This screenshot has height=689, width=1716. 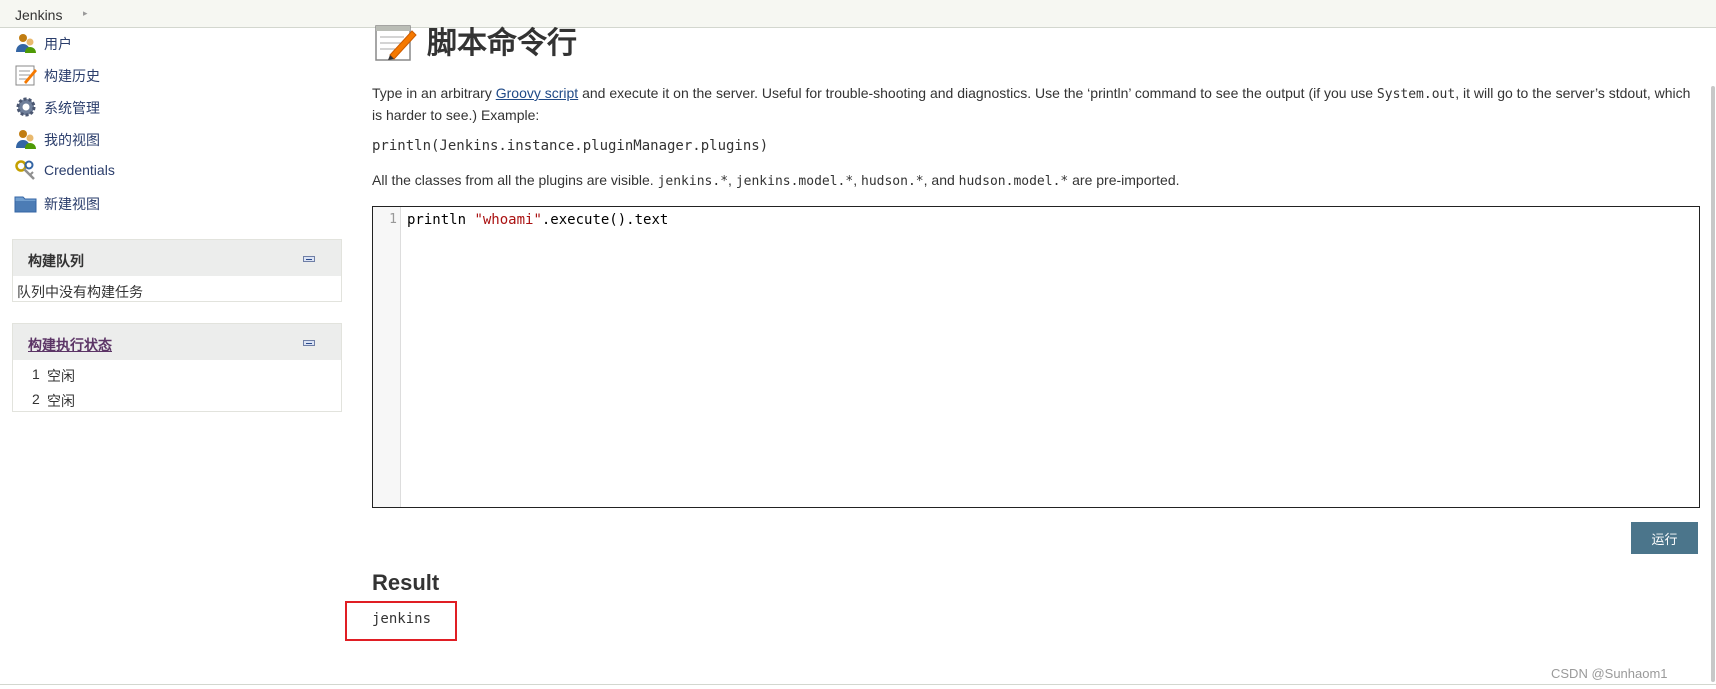 I want to click on imports-text: are pre-imported., so click(x=1124, y=180).